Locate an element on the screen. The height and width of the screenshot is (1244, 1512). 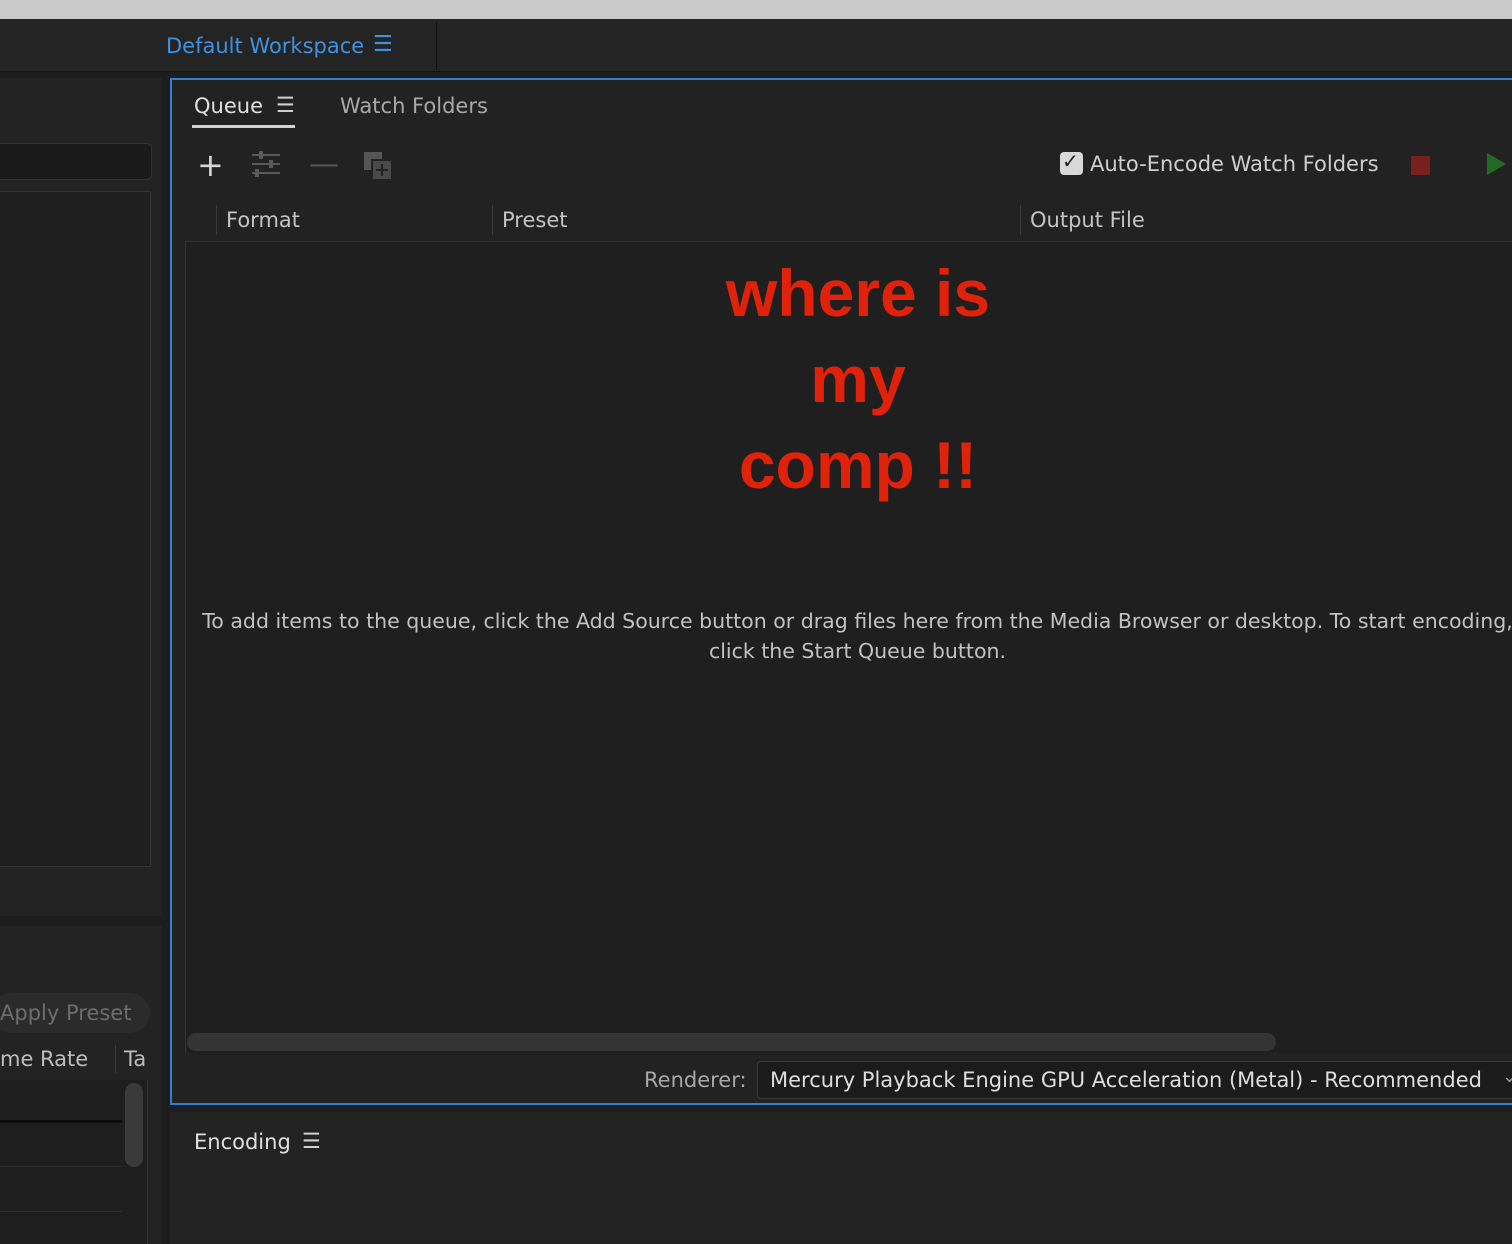
apply-preset-button: Apply Preset is located at coordinates (75, 1013).